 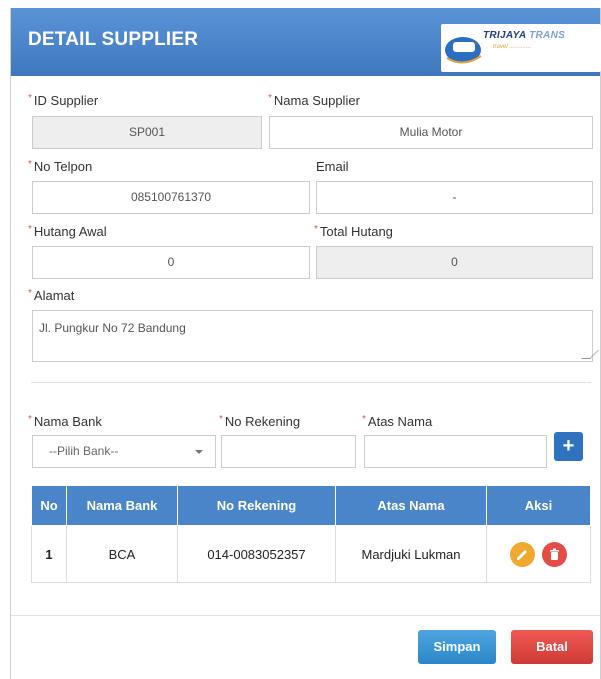 What do you see at coordinates (54, 295) in the screenshot?
I see `alamat-label-text: Alamat` at bounding box center [54, 295].